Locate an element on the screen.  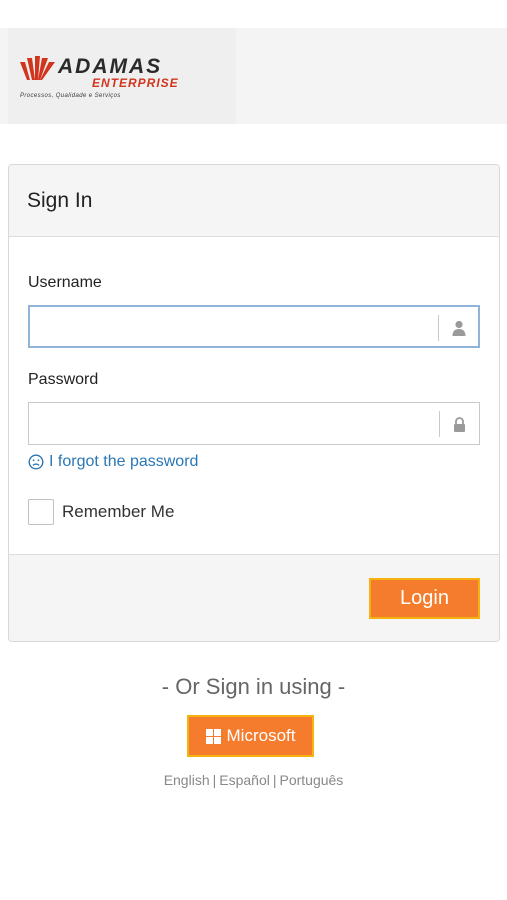
alt-sign-in-text: - Or Sign in using - is located at coordinates (253, 686).